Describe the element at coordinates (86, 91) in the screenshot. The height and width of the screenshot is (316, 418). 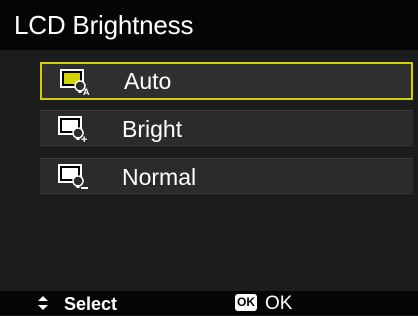
I see `svg-text: A` at that location.